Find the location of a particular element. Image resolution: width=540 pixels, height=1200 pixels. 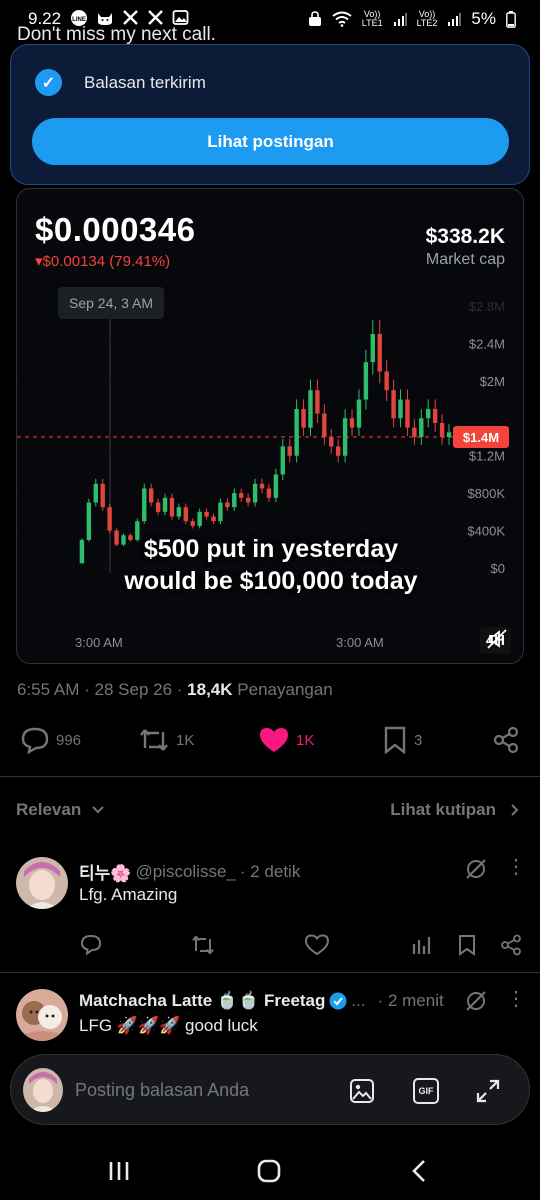

expand-icon is located at coordinates (488, 1091).